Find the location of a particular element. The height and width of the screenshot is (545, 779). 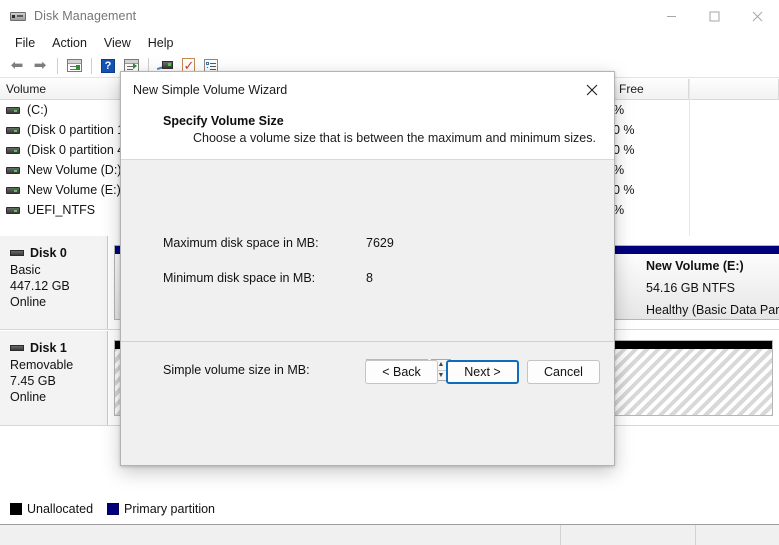

legend: Unallocated Primary partition is located at coordinates (389, 509).